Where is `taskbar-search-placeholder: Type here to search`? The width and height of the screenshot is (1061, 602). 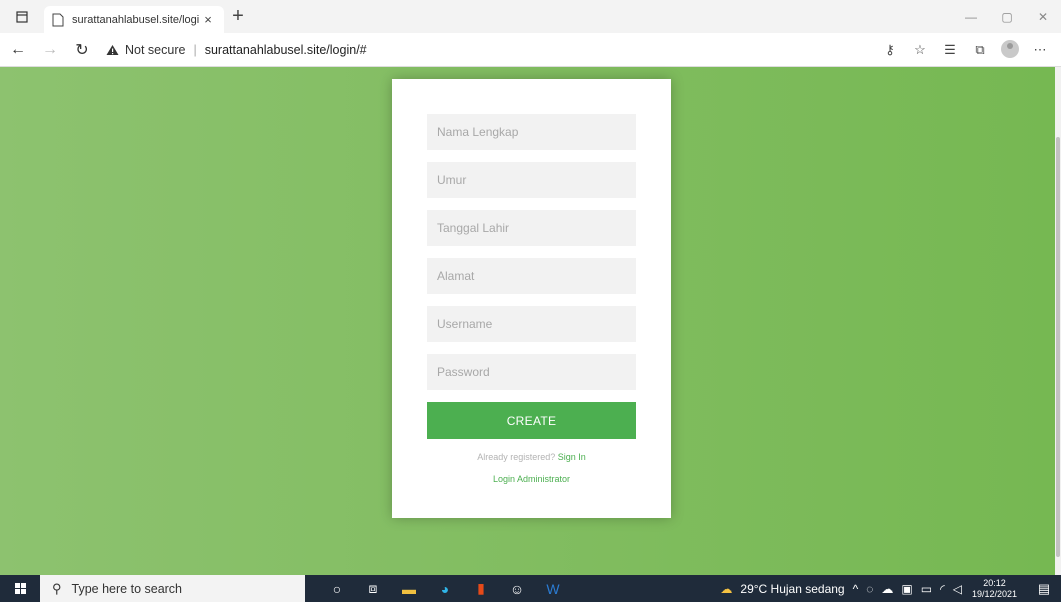 taskbar-search-placeholder: Type here to search is located at coordinates (127, 588).